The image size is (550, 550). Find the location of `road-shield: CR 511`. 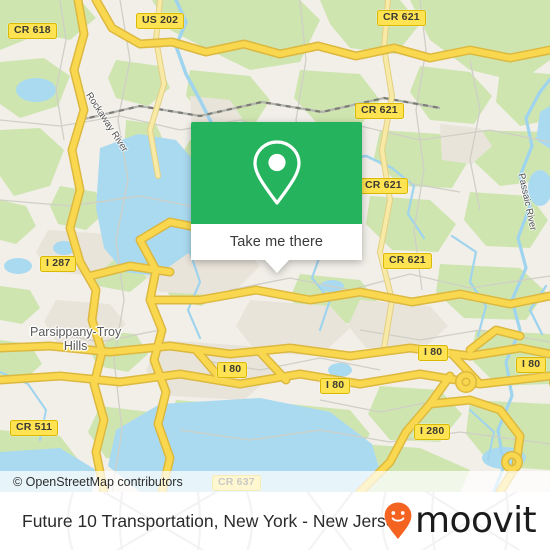

road-shield: CR 511 is located at coordinates (34, 428).